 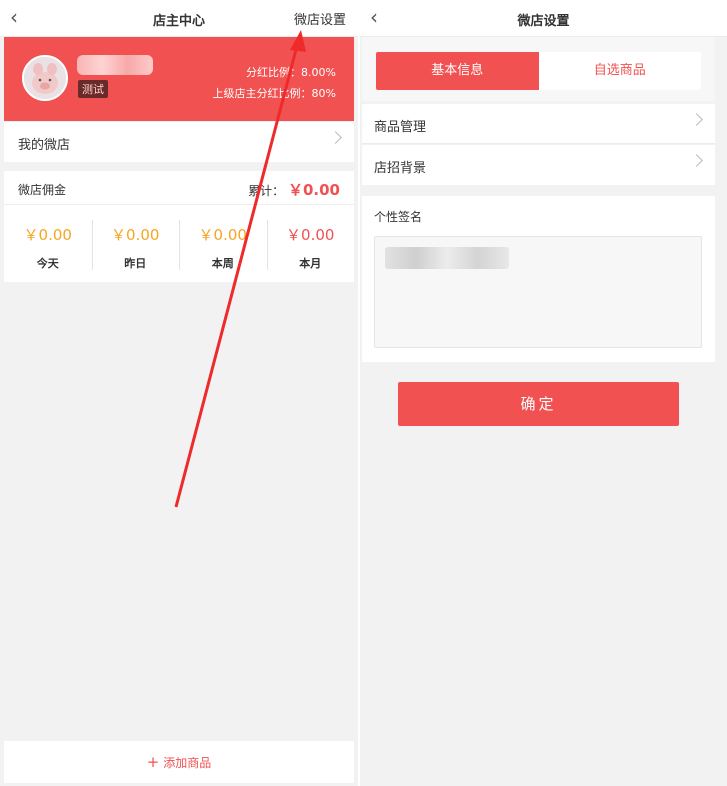 What do you see at coordinates (179, 142) in the screenshot?
I see `my-shop-row: 我的微店` at bounding box center [179, 142].